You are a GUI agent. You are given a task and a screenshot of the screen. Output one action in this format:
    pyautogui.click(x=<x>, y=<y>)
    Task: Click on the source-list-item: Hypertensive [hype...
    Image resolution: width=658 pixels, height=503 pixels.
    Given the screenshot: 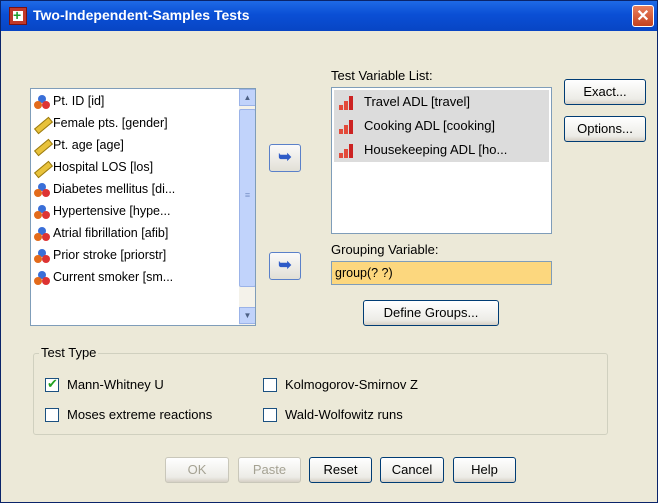 What is the action you would take?
    pyautogui.click(x=135, y=212)
    